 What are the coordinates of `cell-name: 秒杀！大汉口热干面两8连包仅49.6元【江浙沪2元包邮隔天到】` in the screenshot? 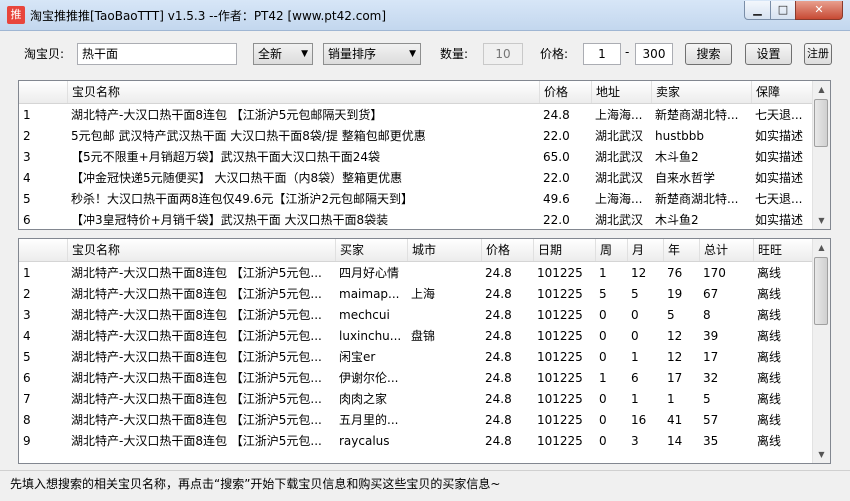 It's located at (242, 199).